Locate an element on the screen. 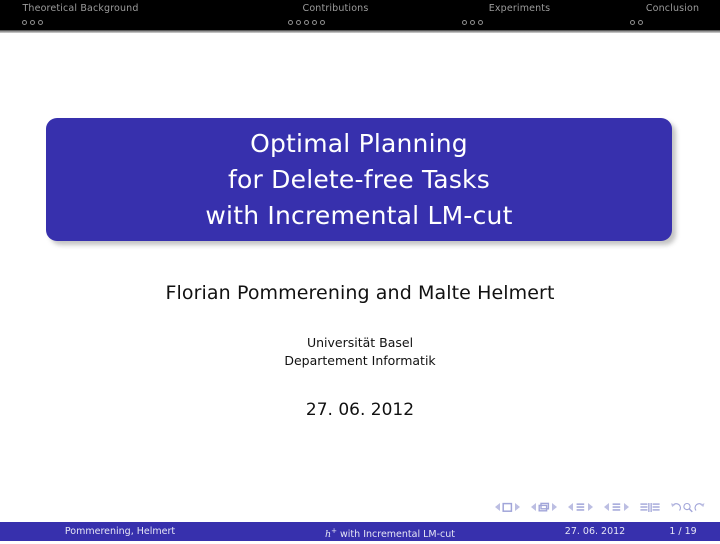 This screenshot has width=720, height=544. title-line-1: Optimal Planning is located at coordinates (359, 143).